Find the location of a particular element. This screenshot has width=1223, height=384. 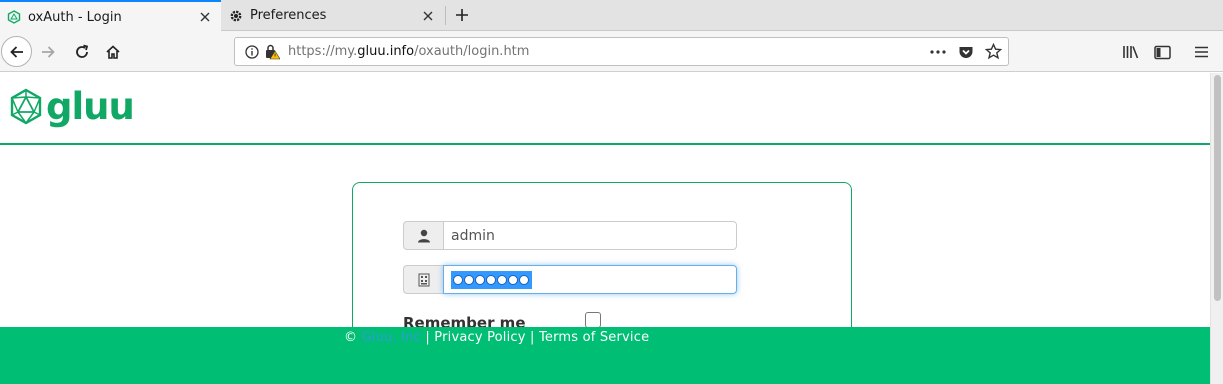

info-icon is located at coordinates (252, 53).